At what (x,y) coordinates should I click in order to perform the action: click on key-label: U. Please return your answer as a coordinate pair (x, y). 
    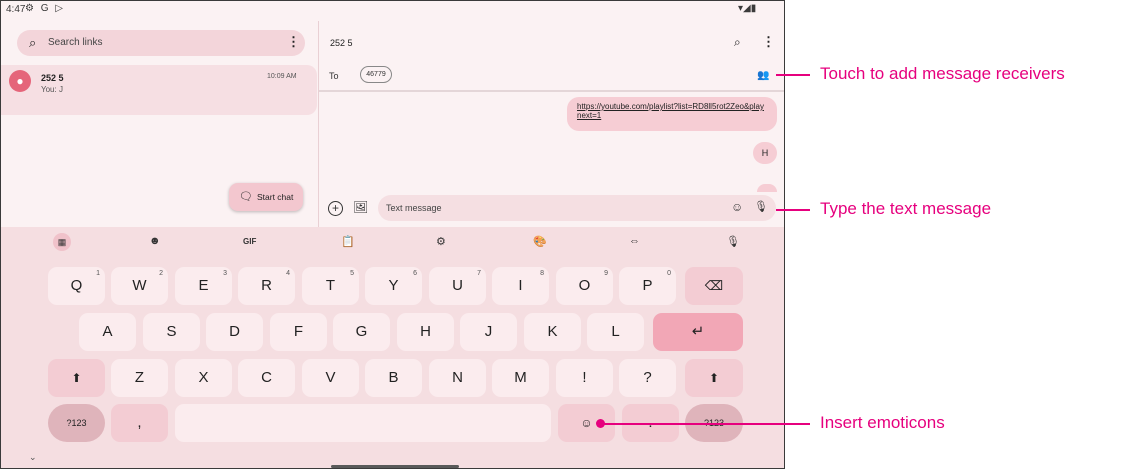
    Looking at the image, I should click on (457, 285).